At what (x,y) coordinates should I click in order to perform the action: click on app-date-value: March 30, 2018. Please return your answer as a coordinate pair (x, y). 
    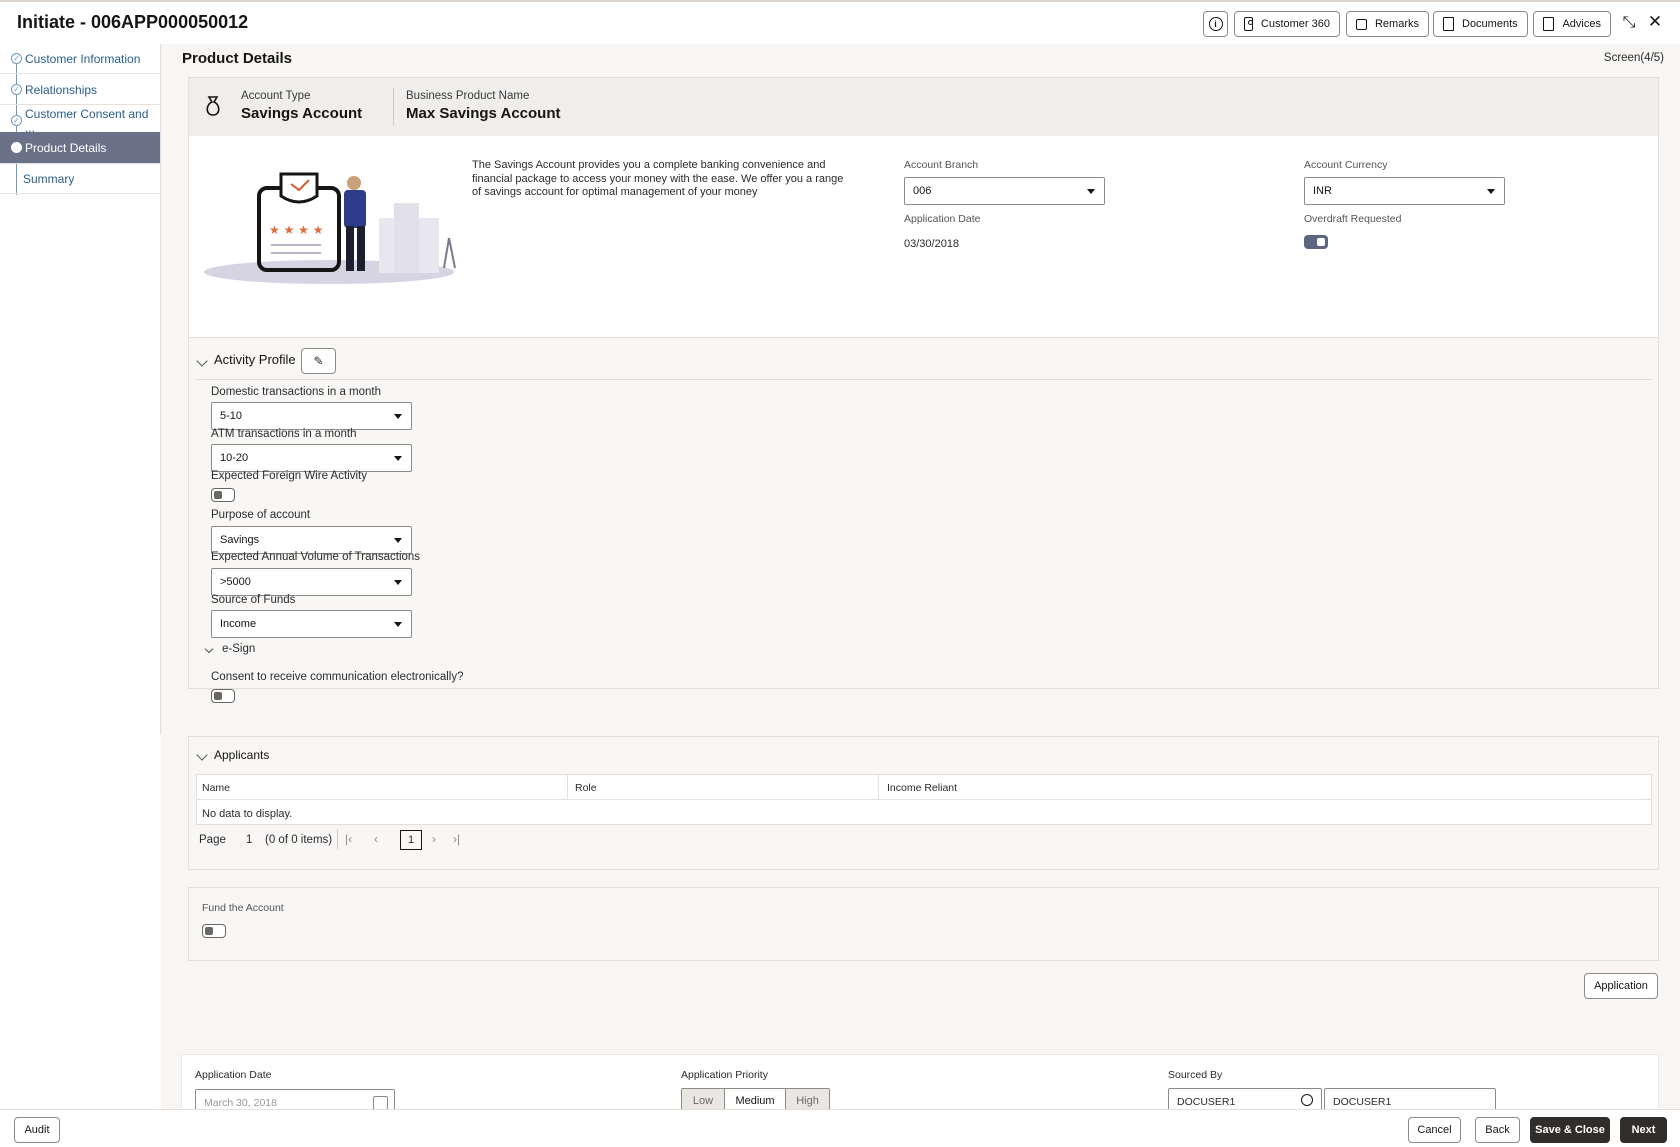
    Looking at the image, I should click on (240, 1103).